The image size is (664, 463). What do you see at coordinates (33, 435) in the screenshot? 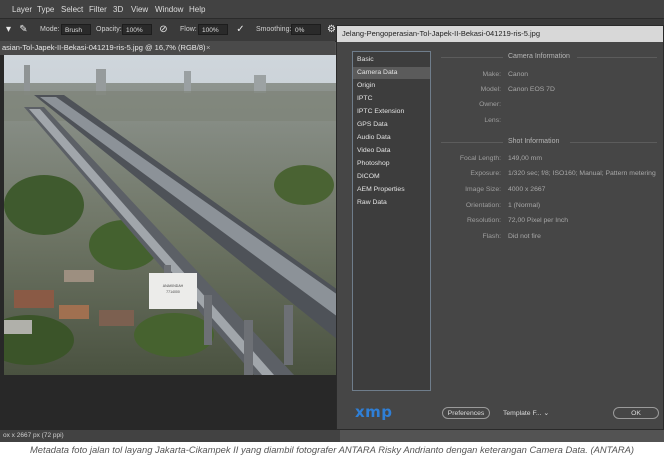
I see `status-text: ox x 2667 px (72 ppi)` at bounding box center [33, 435].